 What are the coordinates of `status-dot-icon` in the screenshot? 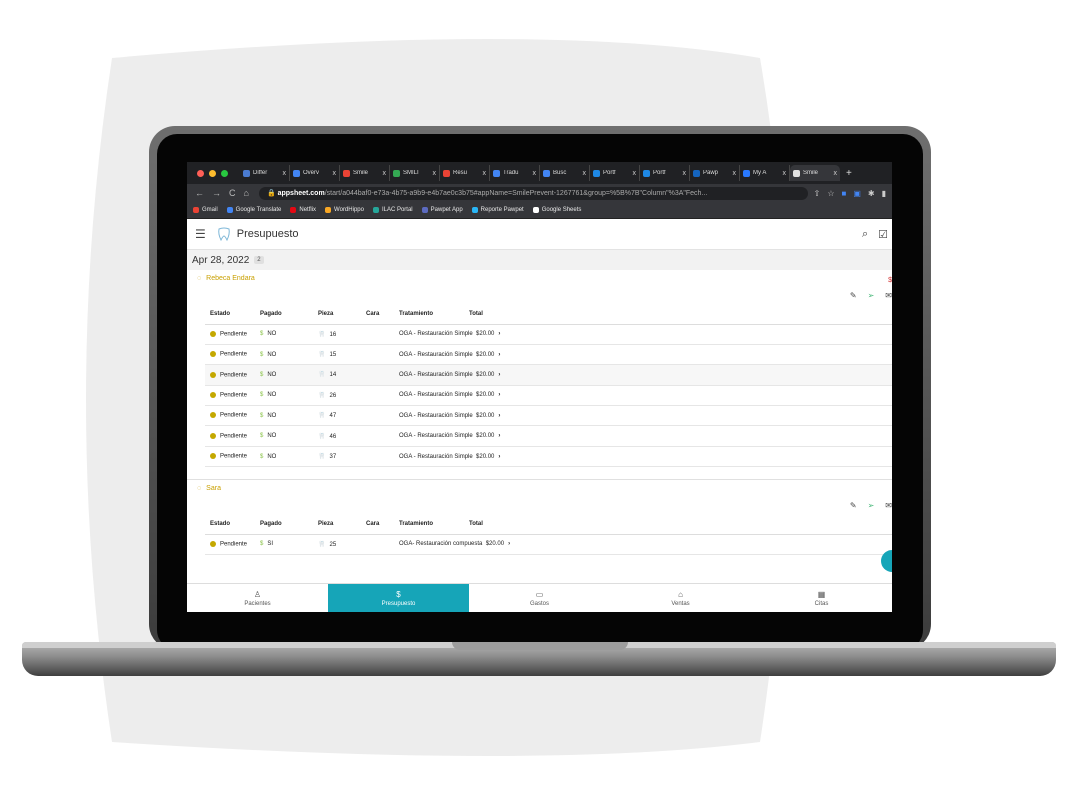 It's located at (213, 543).